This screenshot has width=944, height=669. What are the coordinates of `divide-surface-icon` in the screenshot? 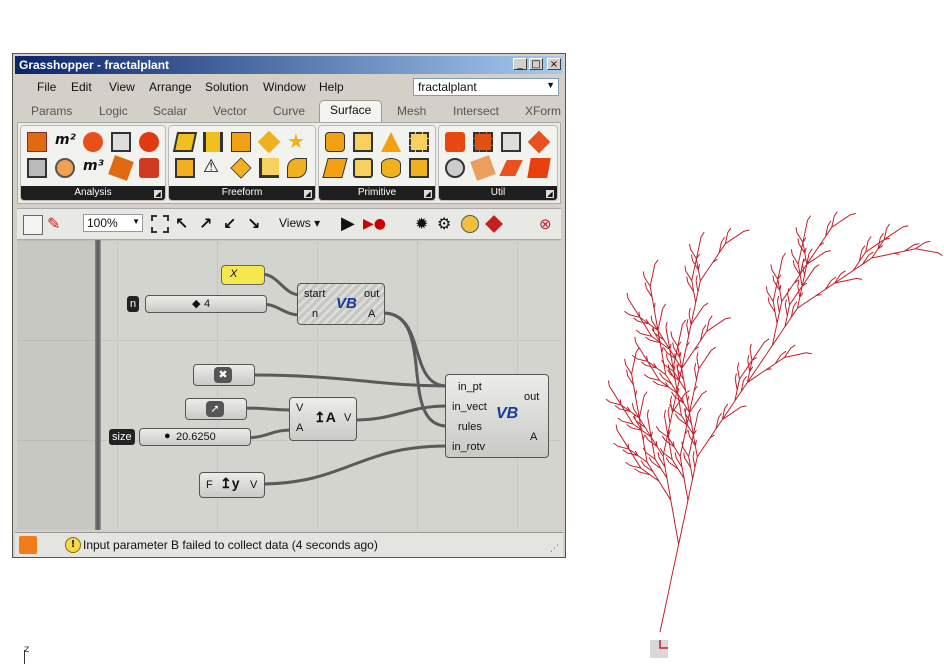 It's located at (539, 168).